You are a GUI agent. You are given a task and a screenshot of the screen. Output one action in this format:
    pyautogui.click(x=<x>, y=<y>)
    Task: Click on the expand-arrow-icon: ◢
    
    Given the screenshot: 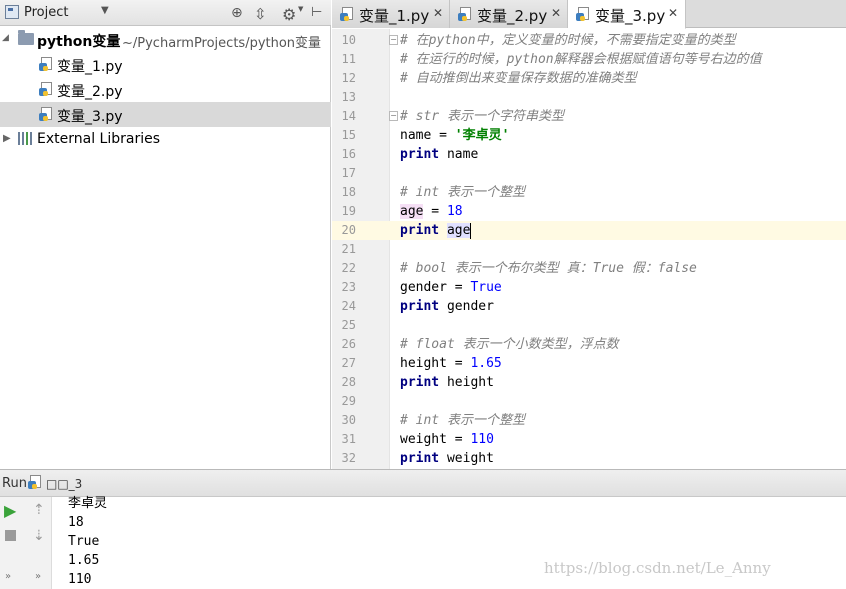 What is the action you would take?
    pyautogui.click(x=5, y=38)
    